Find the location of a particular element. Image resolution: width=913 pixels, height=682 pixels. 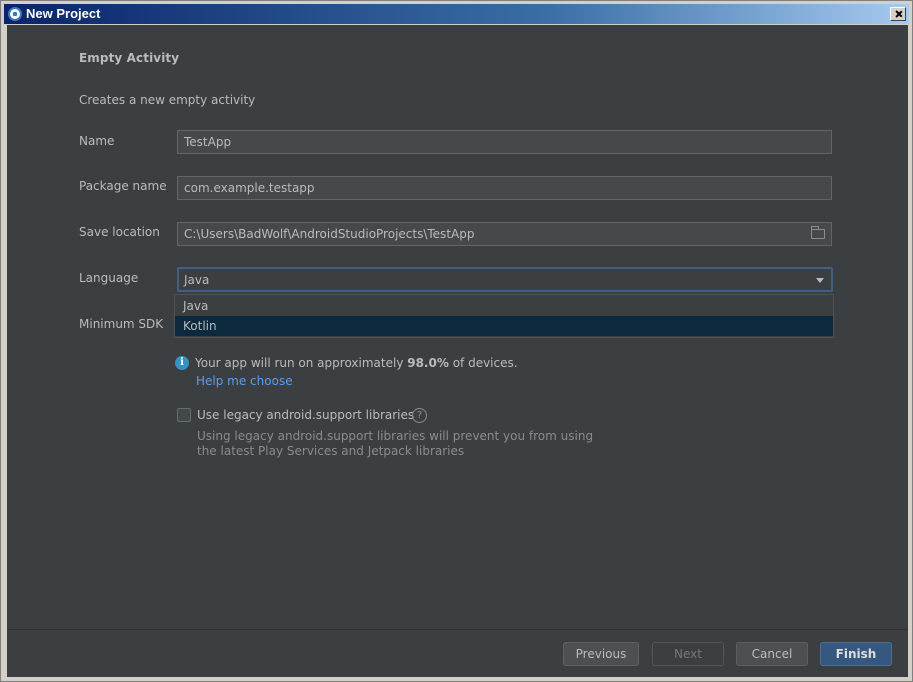

android-studio-icon is located at coordinates (15, 14).